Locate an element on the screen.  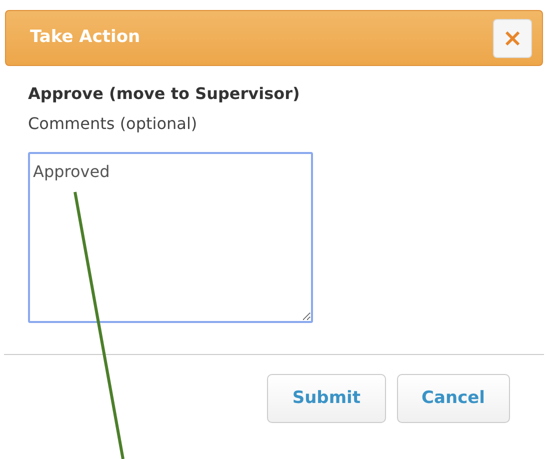
dialog-title: Take Action is located at coordinates (85, 38).